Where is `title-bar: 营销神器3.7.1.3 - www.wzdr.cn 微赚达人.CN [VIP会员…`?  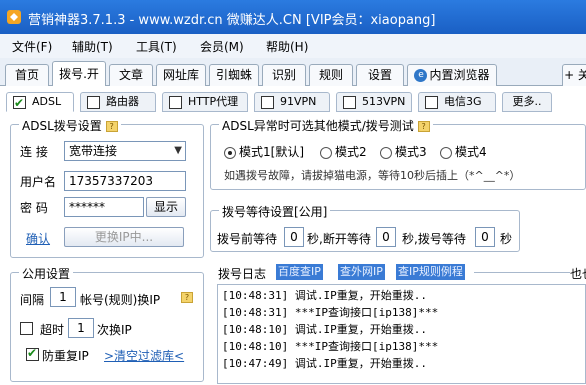 title-bar: 营销神器3.7.1.3 - www.wzdr.cn 微赚达人.CN [VIP会员… is located at coordinates (293, 17).